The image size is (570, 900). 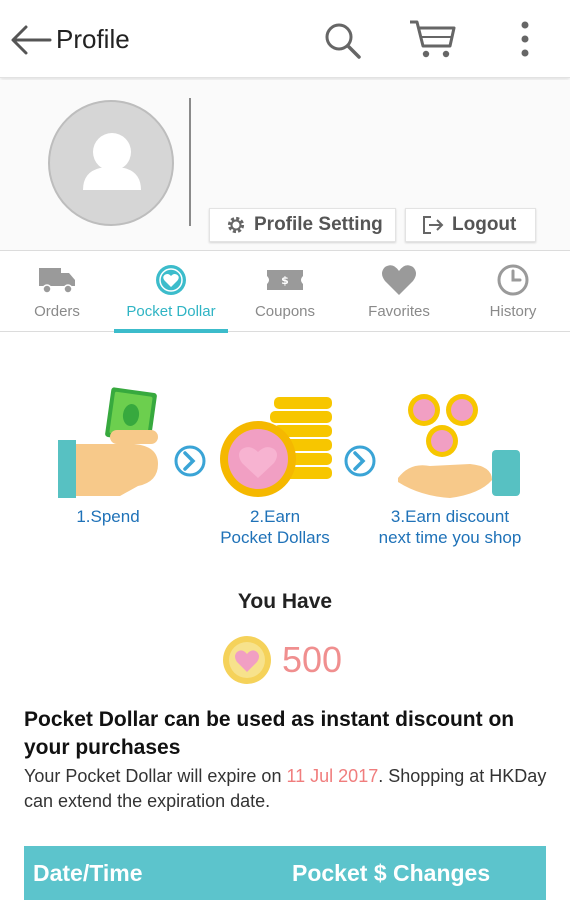 I want to click on tab-label: Coupons, so click(x=285, y=311).